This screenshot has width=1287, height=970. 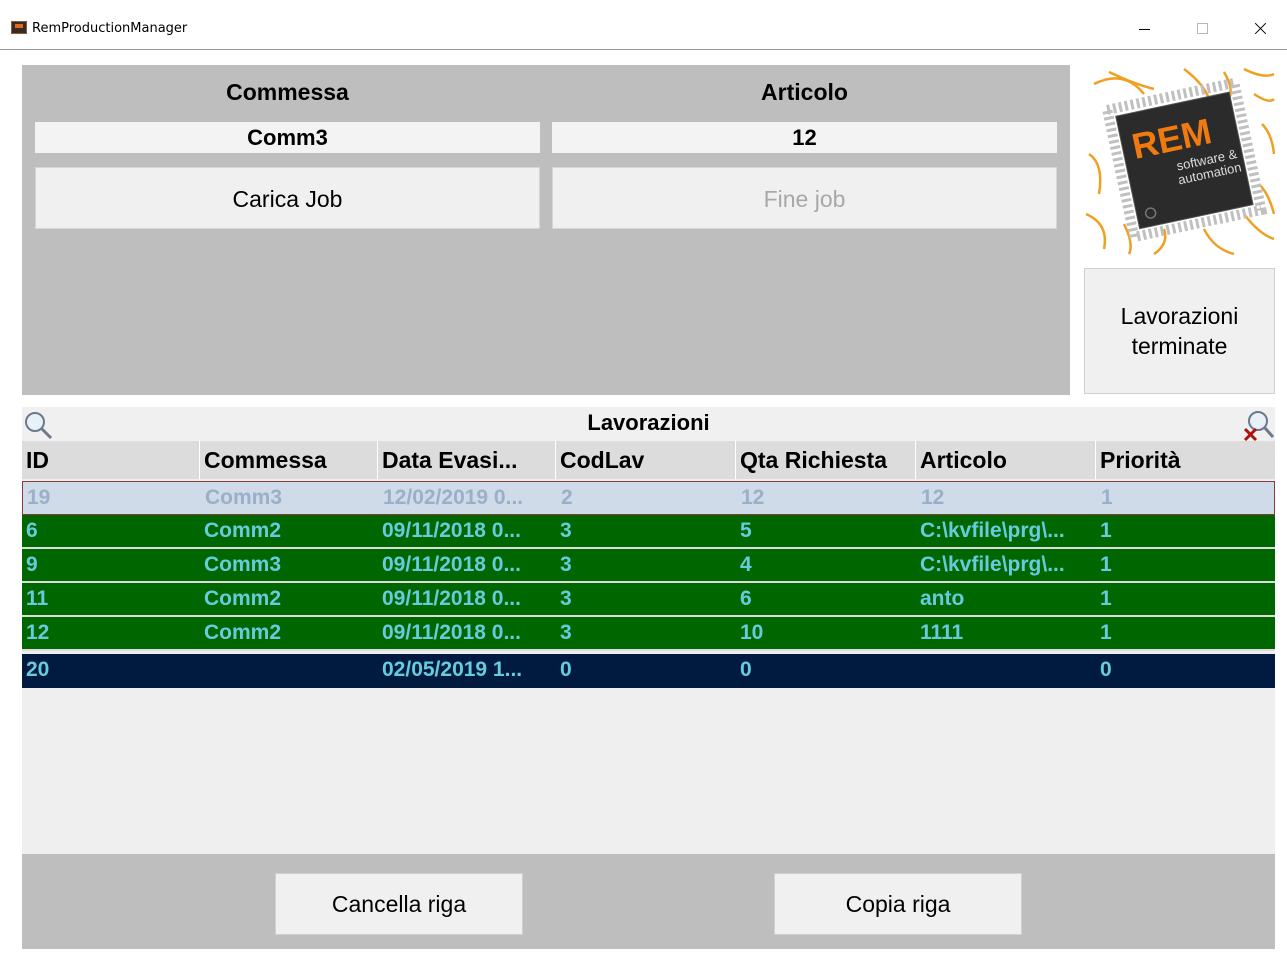 What do you see at coordinates (746, 564) in the screenshot?
I see `cell-qta-richiesta: 4` at bounding box center [746, 564].